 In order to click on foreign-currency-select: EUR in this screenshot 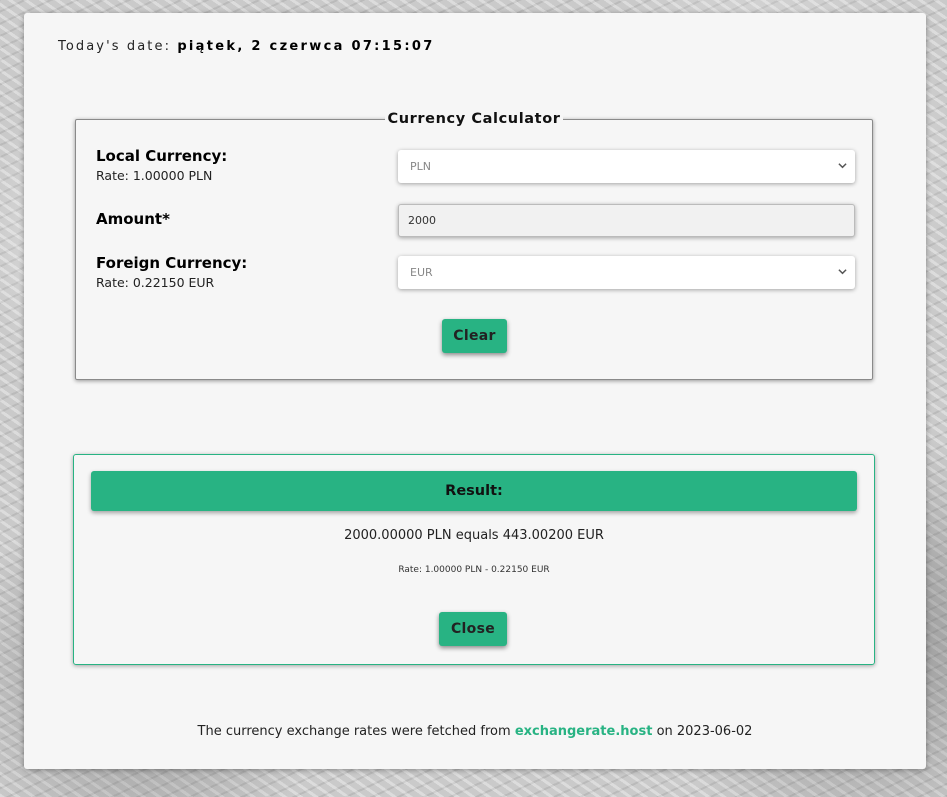, I will do `click(626, 272)`.